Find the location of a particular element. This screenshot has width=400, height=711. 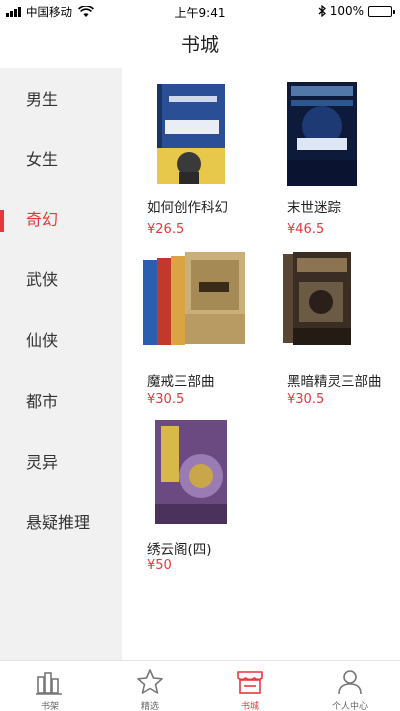

book-title: 绣云阁(四) is located at coordinates (179, 550).